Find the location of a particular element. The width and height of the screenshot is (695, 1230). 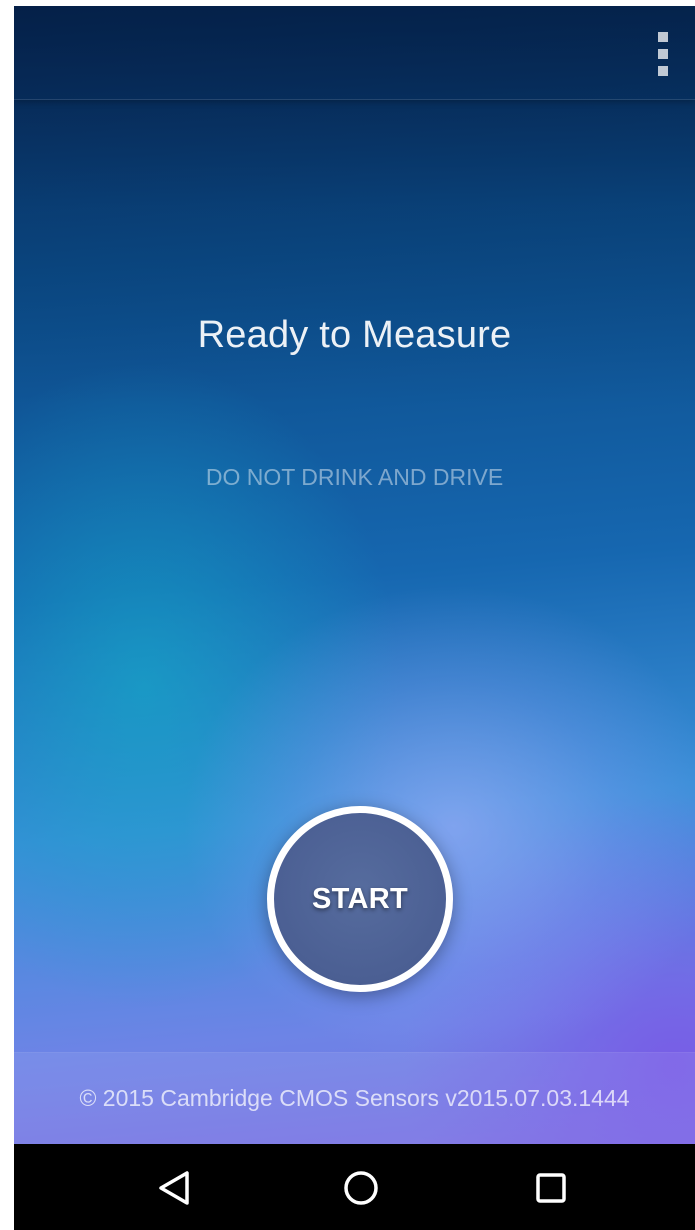

system-nav-bar is located at coordinates (354, 1187).